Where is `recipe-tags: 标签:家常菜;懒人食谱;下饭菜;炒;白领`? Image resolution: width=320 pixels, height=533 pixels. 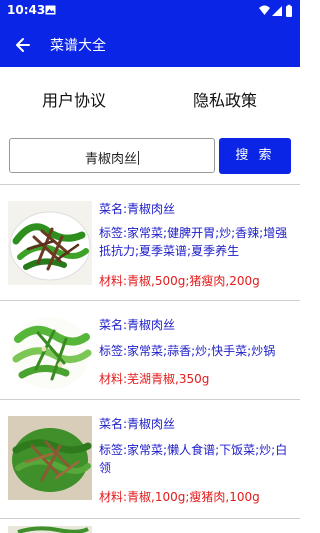
recipe-tags: 标签:家常菜;懒人食谱;下饭菜;炒;白领 is located at coordinates (193, 459).